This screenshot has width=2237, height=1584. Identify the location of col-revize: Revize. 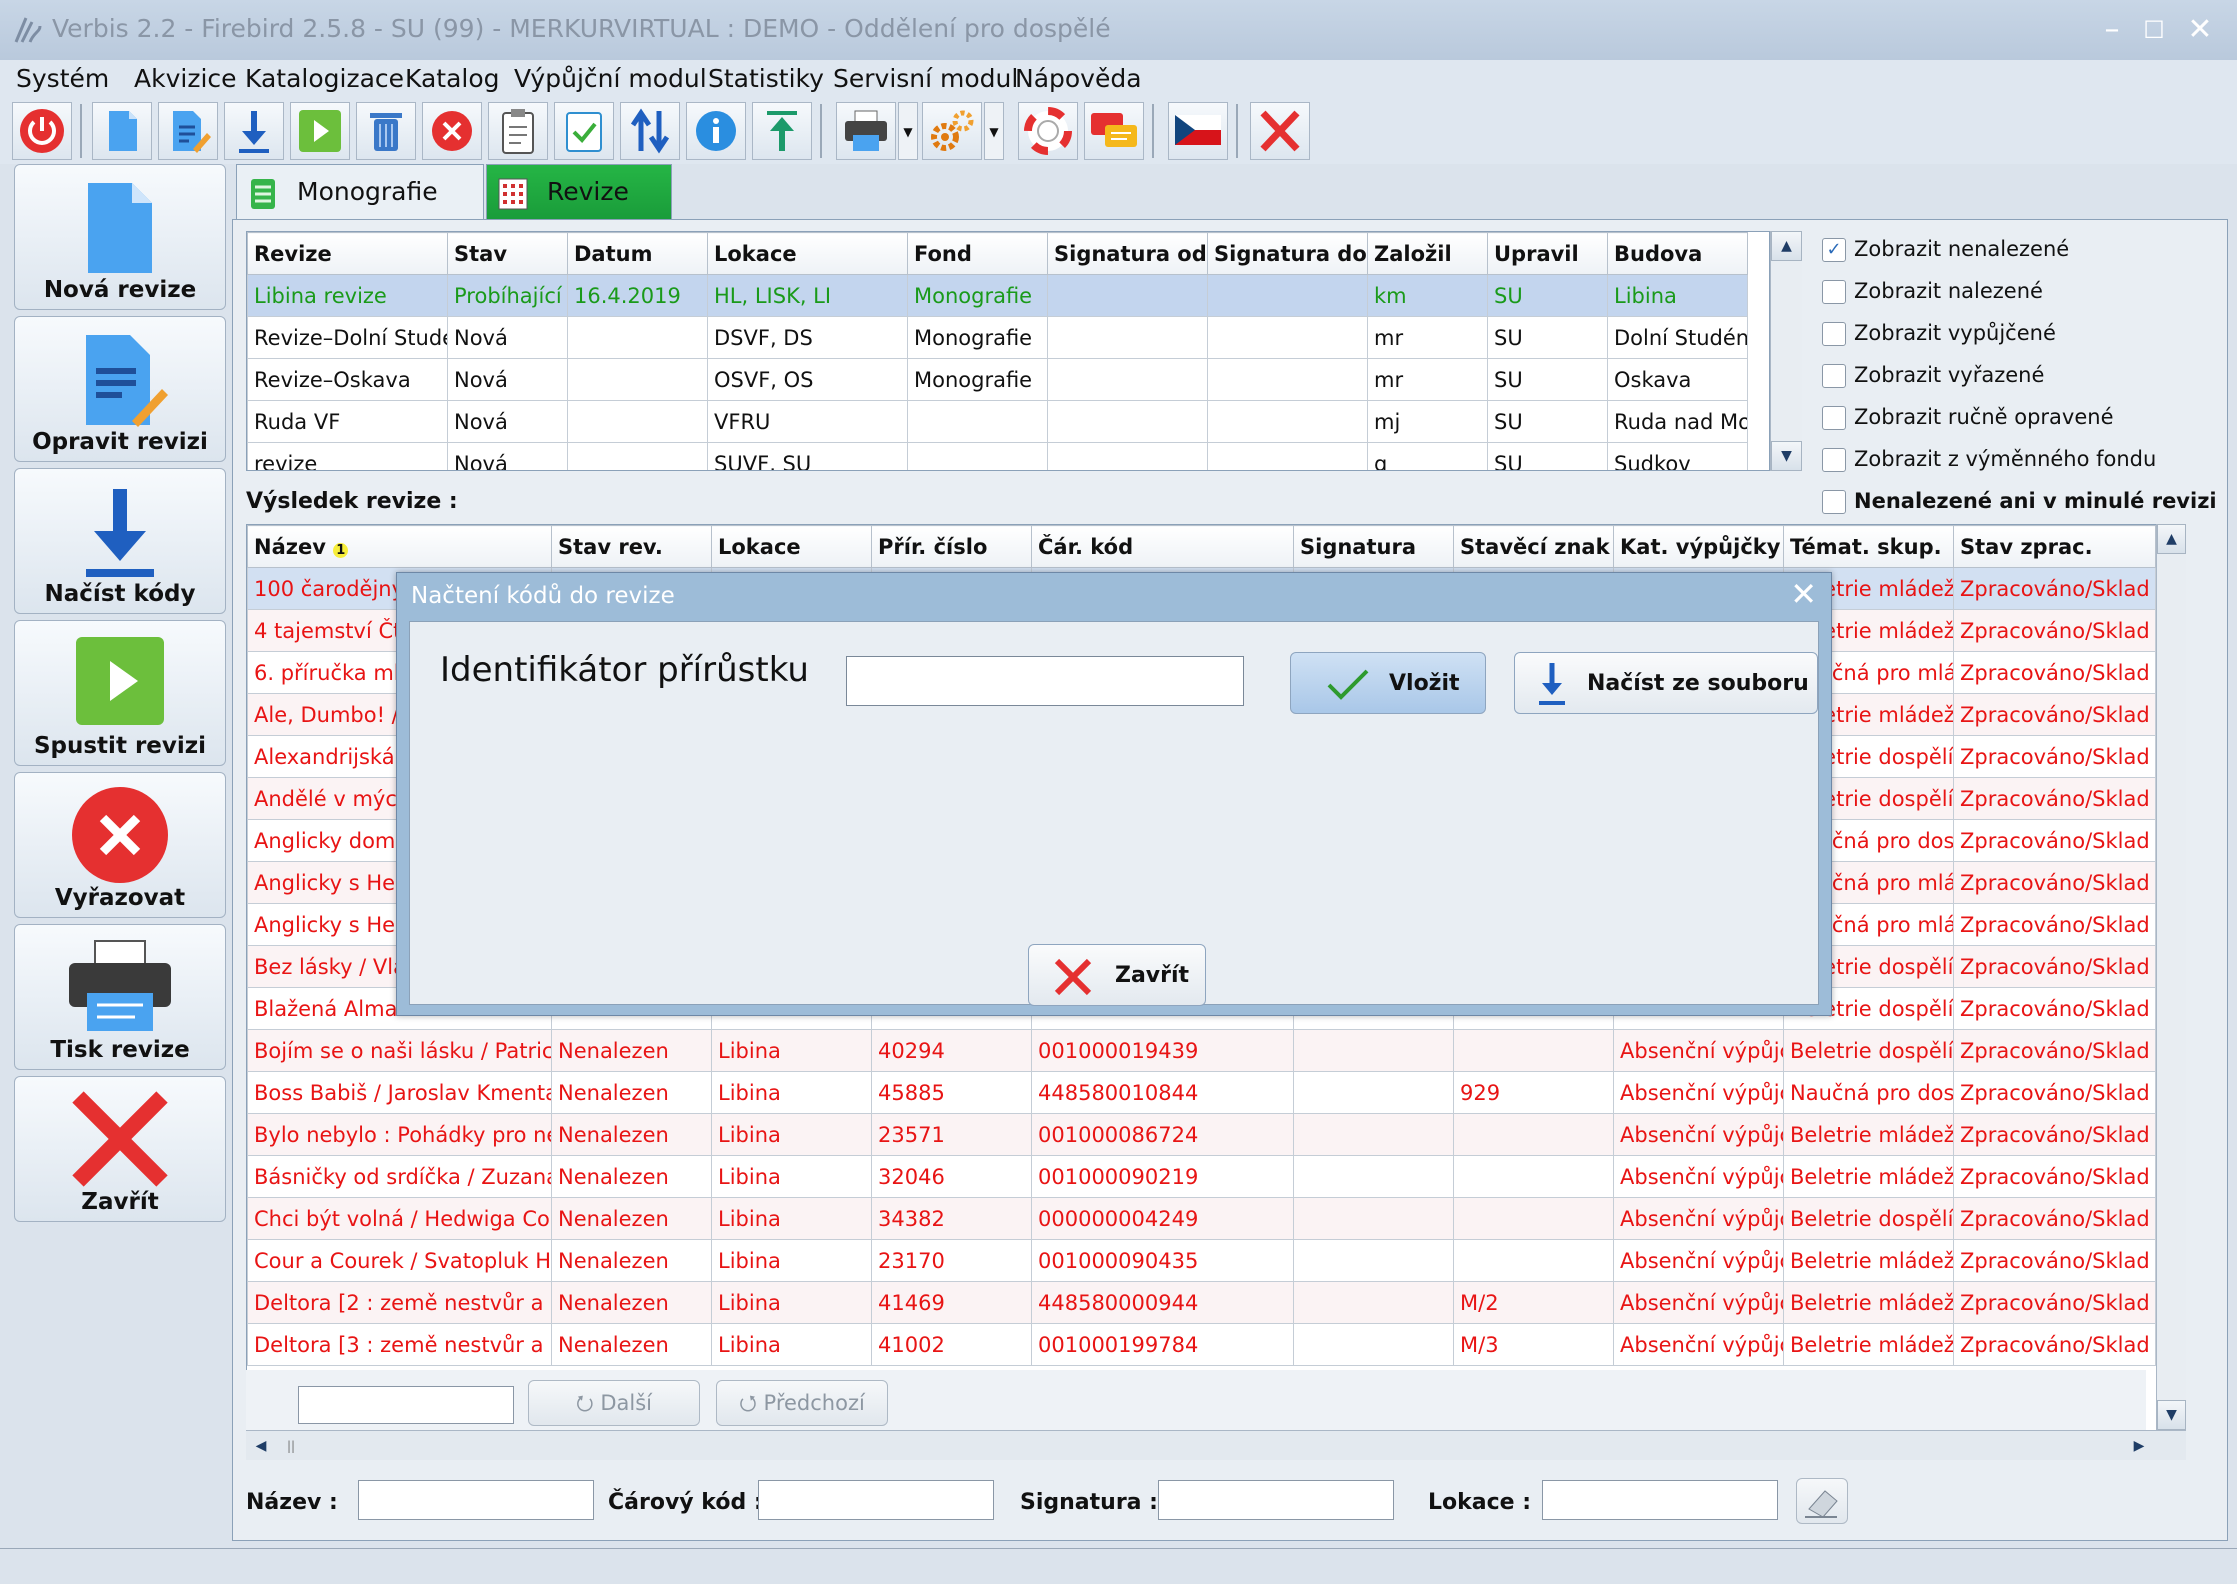
(347, 253).